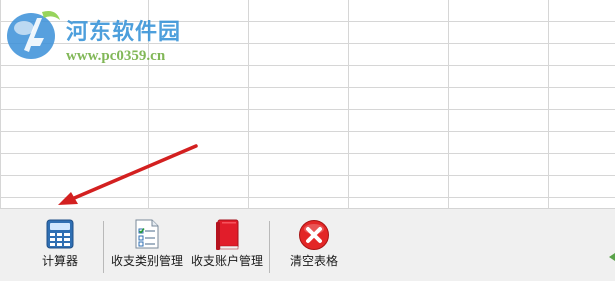  Describe the element at coordinates (124, 32) in the screenshot. I see `watermark-title: 河东软件园` at that location.